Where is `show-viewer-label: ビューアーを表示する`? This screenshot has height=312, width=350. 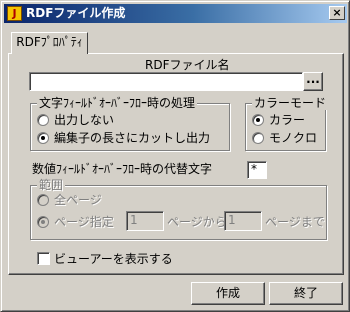
show-viewer-label: ビューアーを表示する is located at coordinates (113, 259).